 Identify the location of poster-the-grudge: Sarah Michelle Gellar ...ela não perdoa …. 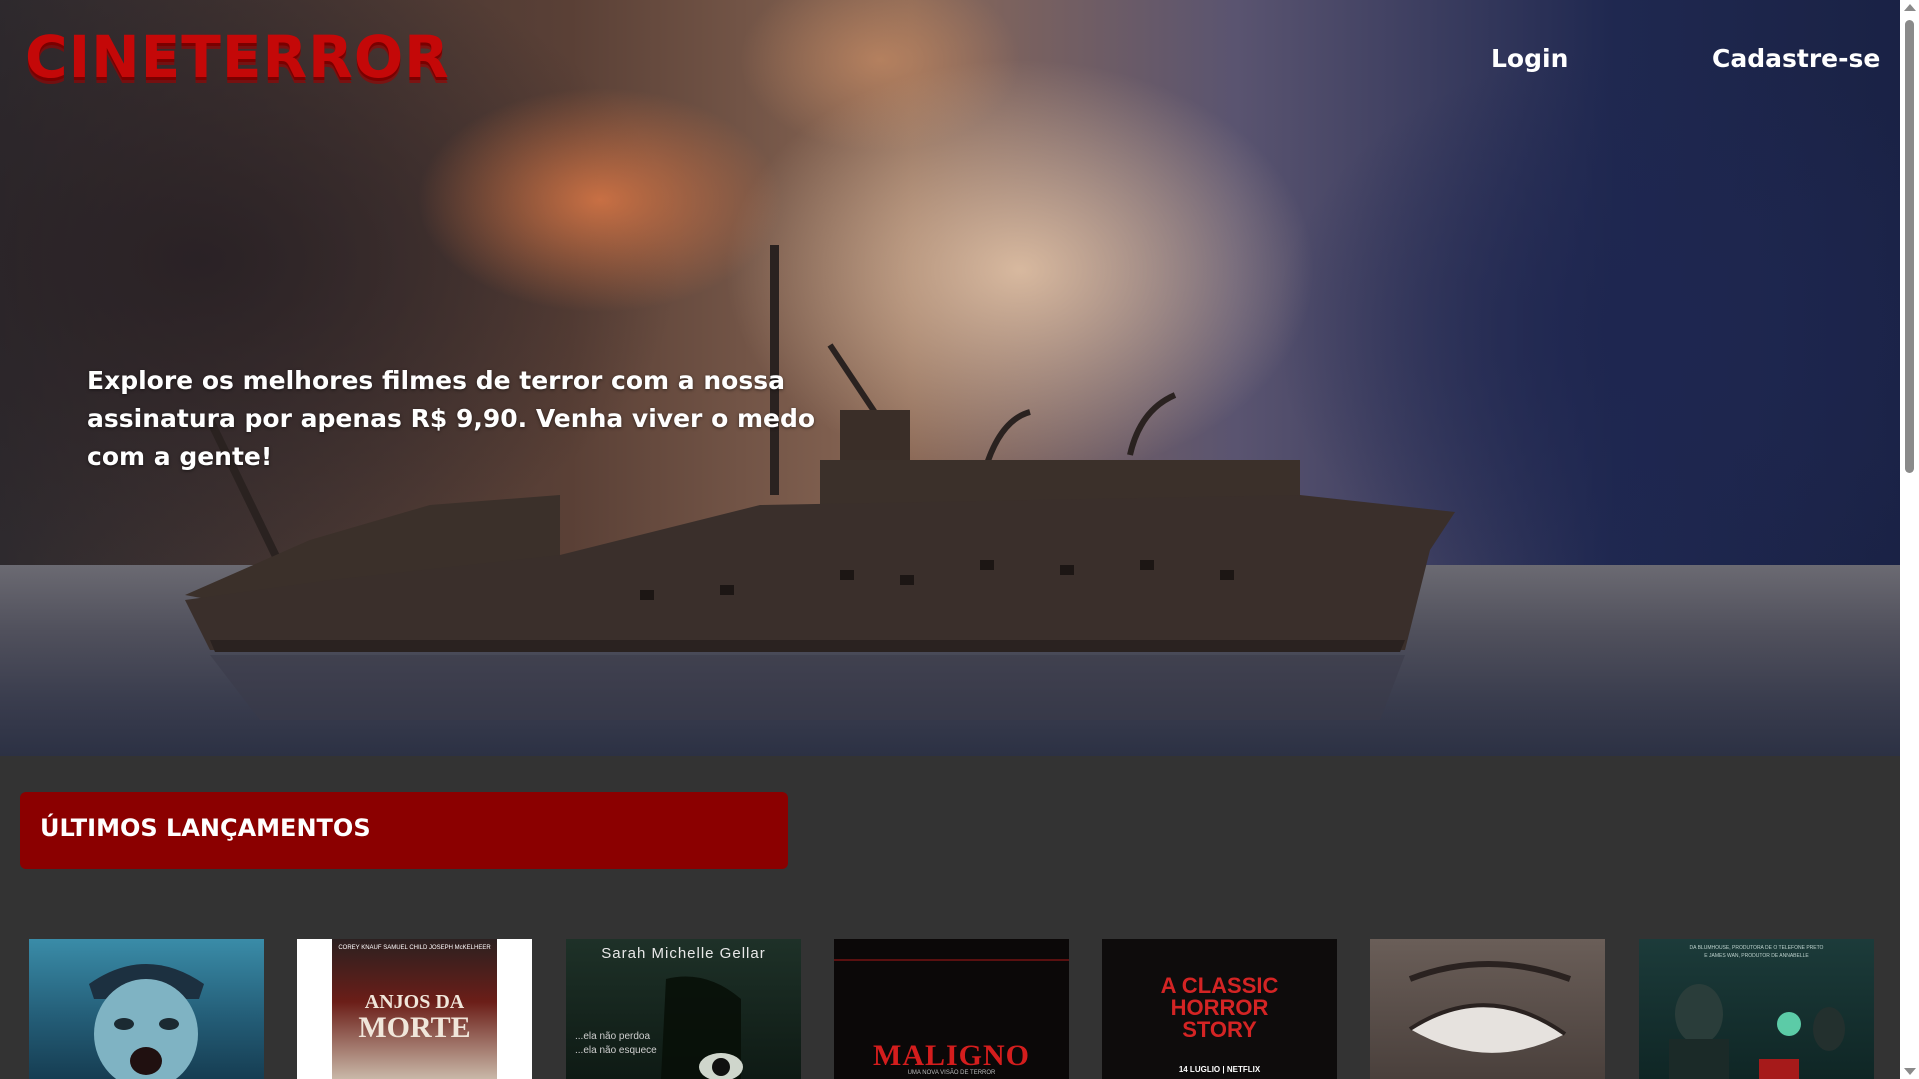
(683, 1009).